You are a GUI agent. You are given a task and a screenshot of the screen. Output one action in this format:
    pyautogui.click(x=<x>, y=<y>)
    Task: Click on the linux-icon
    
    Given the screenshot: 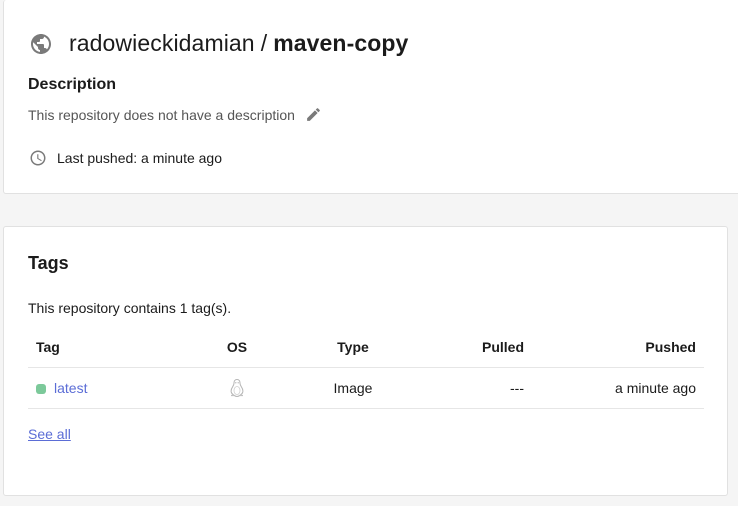 What is the action you would take?
    pyautogui.click(x=237, y=388)
    